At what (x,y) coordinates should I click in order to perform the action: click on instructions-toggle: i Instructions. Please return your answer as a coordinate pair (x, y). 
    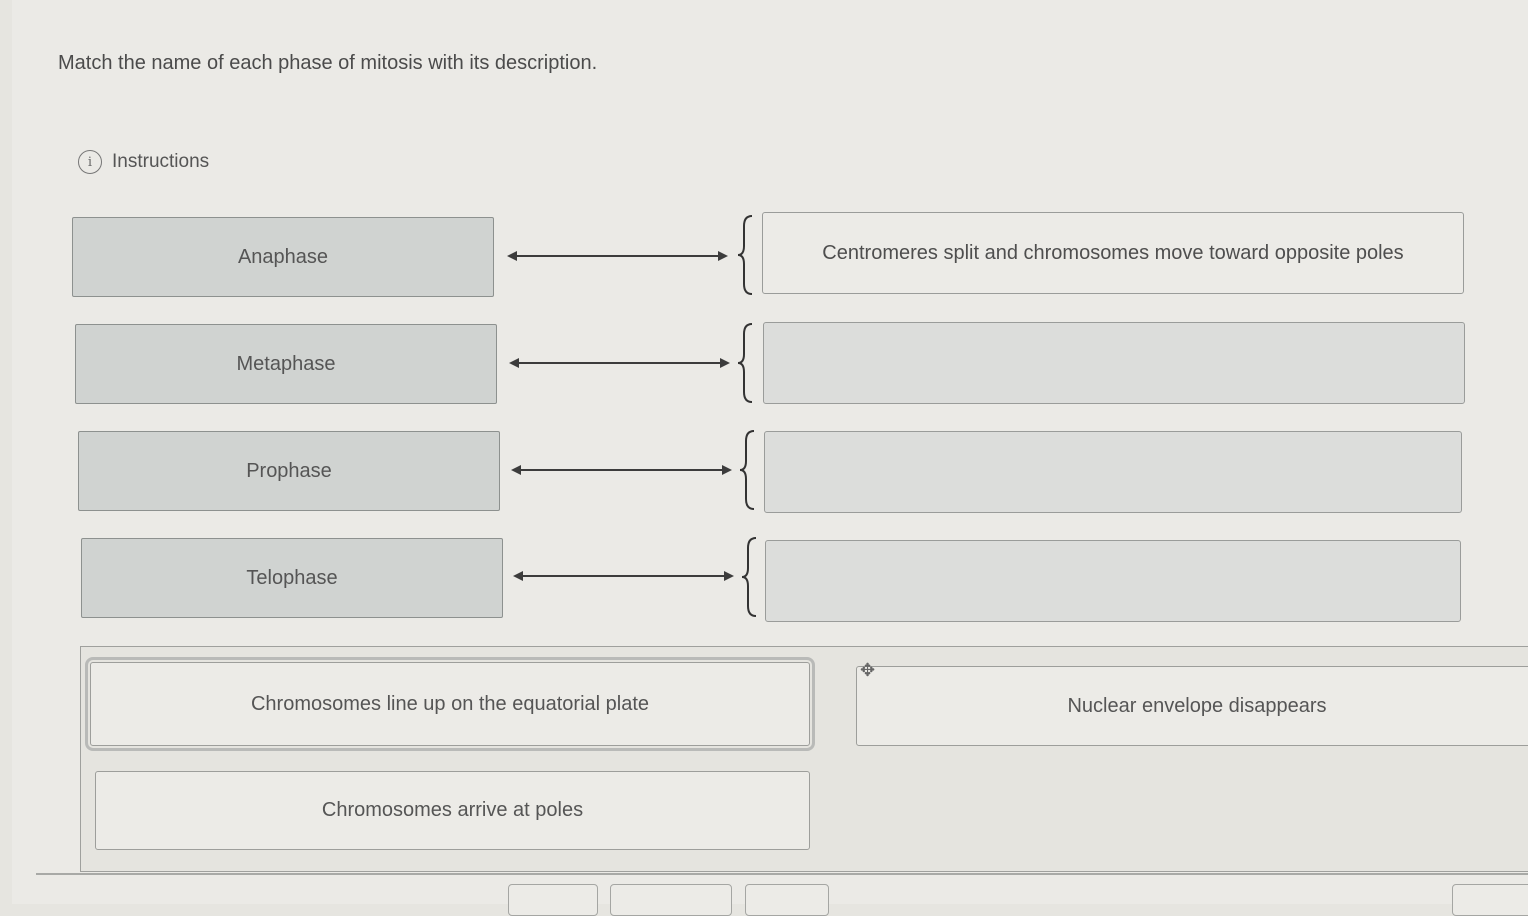
    Looking at the image, I should click on (143, 162).